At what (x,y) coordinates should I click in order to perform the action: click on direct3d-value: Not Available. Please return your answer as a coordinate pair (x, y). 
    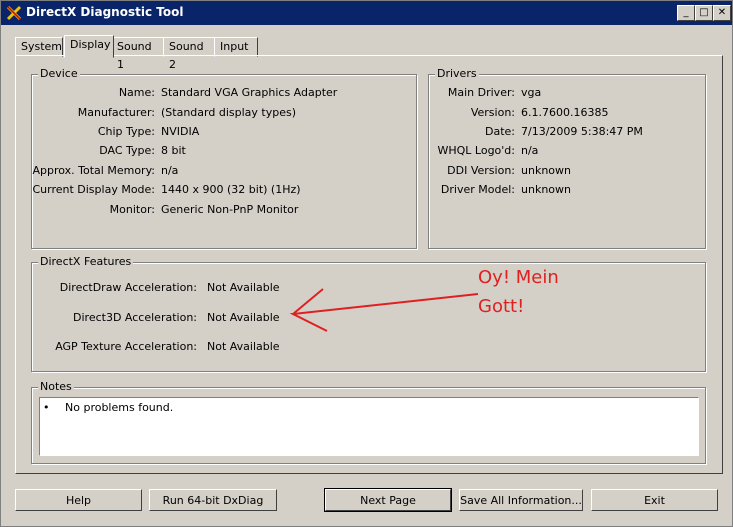
    Looking at the image, I should click on (243, 317).